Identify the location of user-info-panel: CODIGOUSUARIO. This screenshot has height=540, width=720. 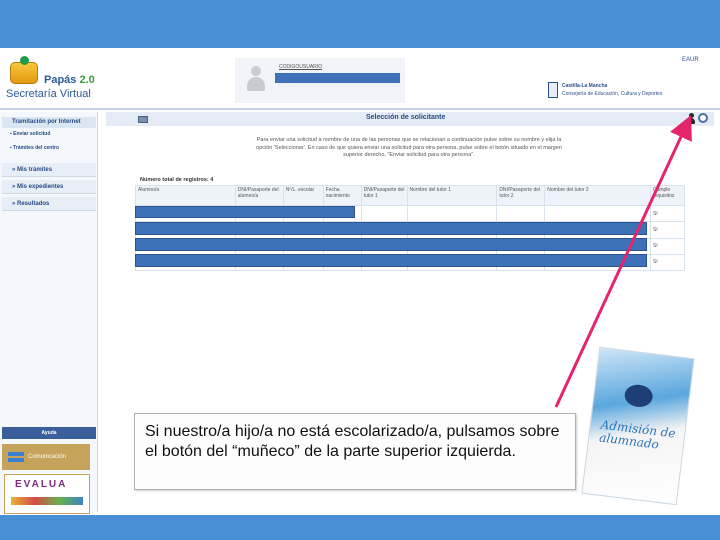
(320, 80).